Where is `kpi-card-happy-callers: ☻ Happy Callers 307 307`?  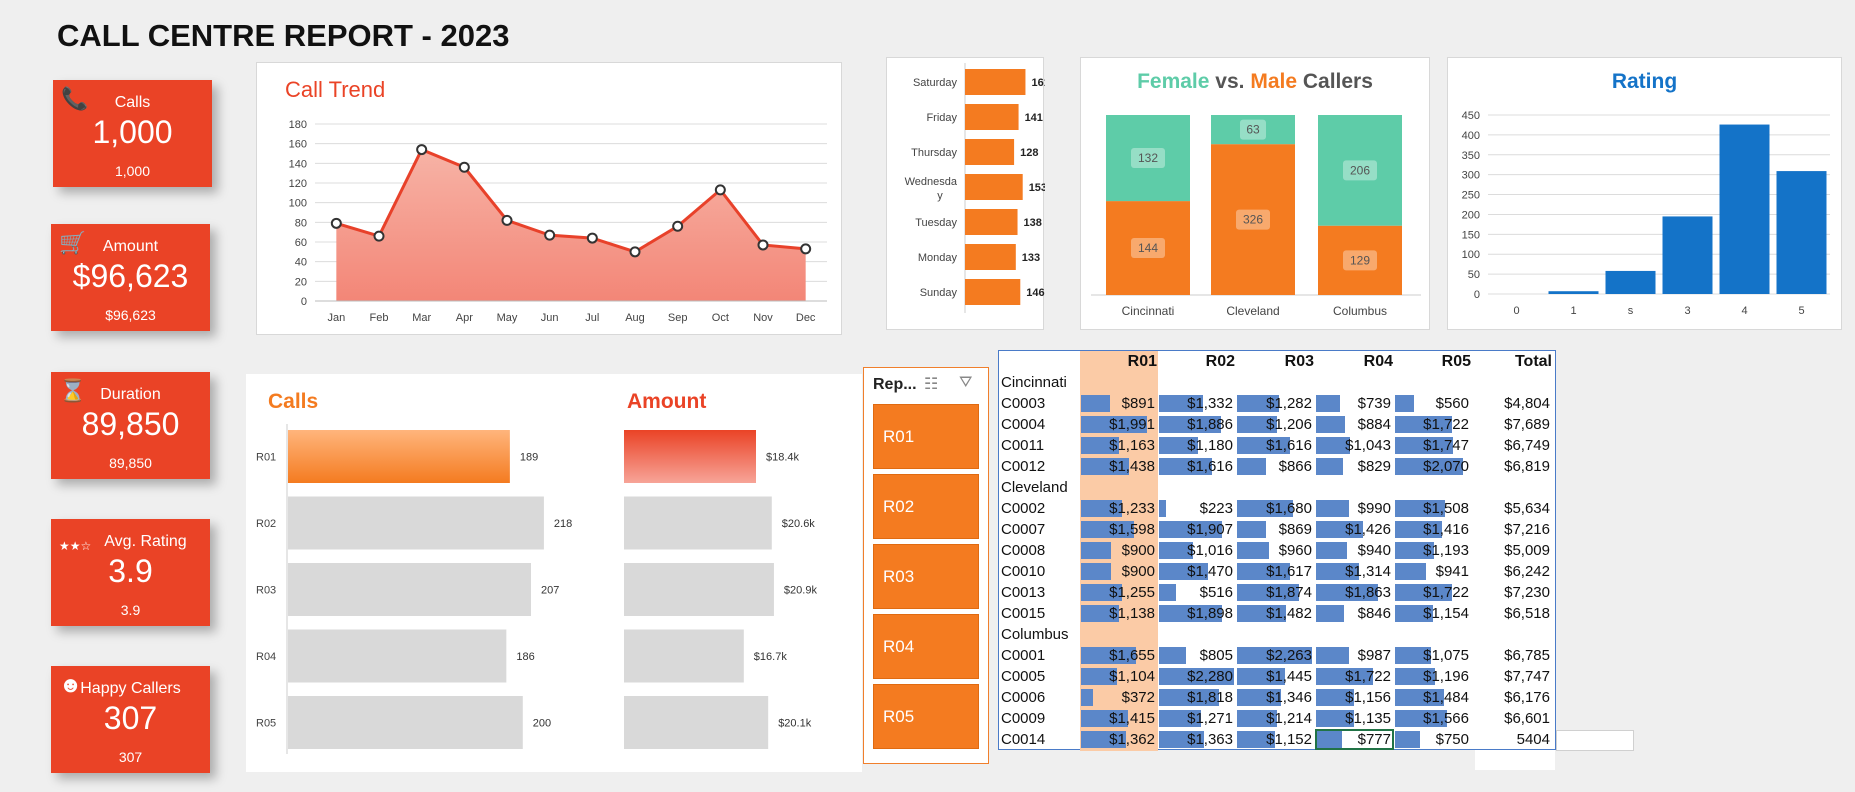
kpi-card-happy-callers: ☻ Happy Callers 307 307 is located at coordinates (130, 719).